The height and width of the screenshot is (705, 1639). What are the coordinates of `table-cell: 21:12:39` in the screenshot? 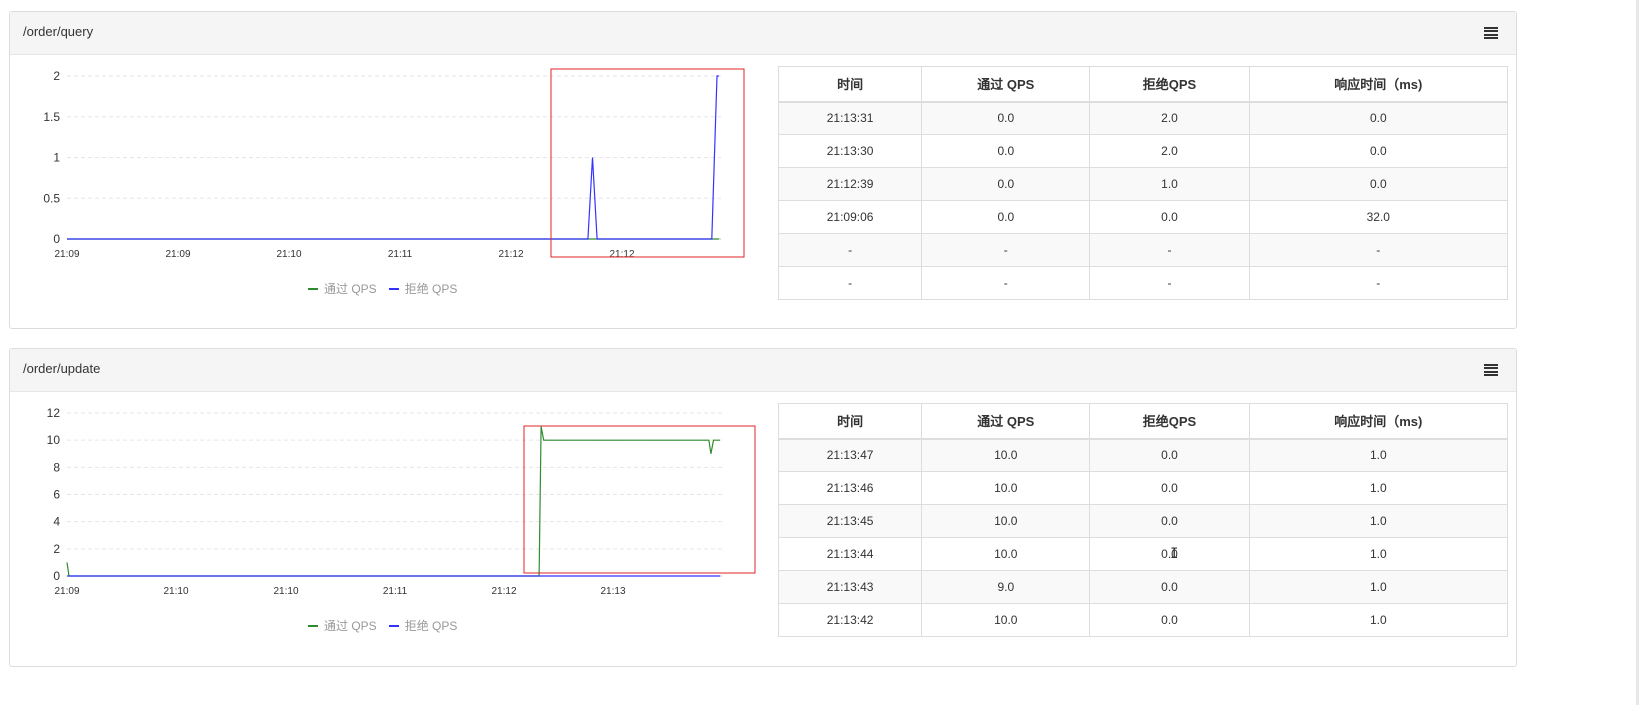 It's located at (850, 184).